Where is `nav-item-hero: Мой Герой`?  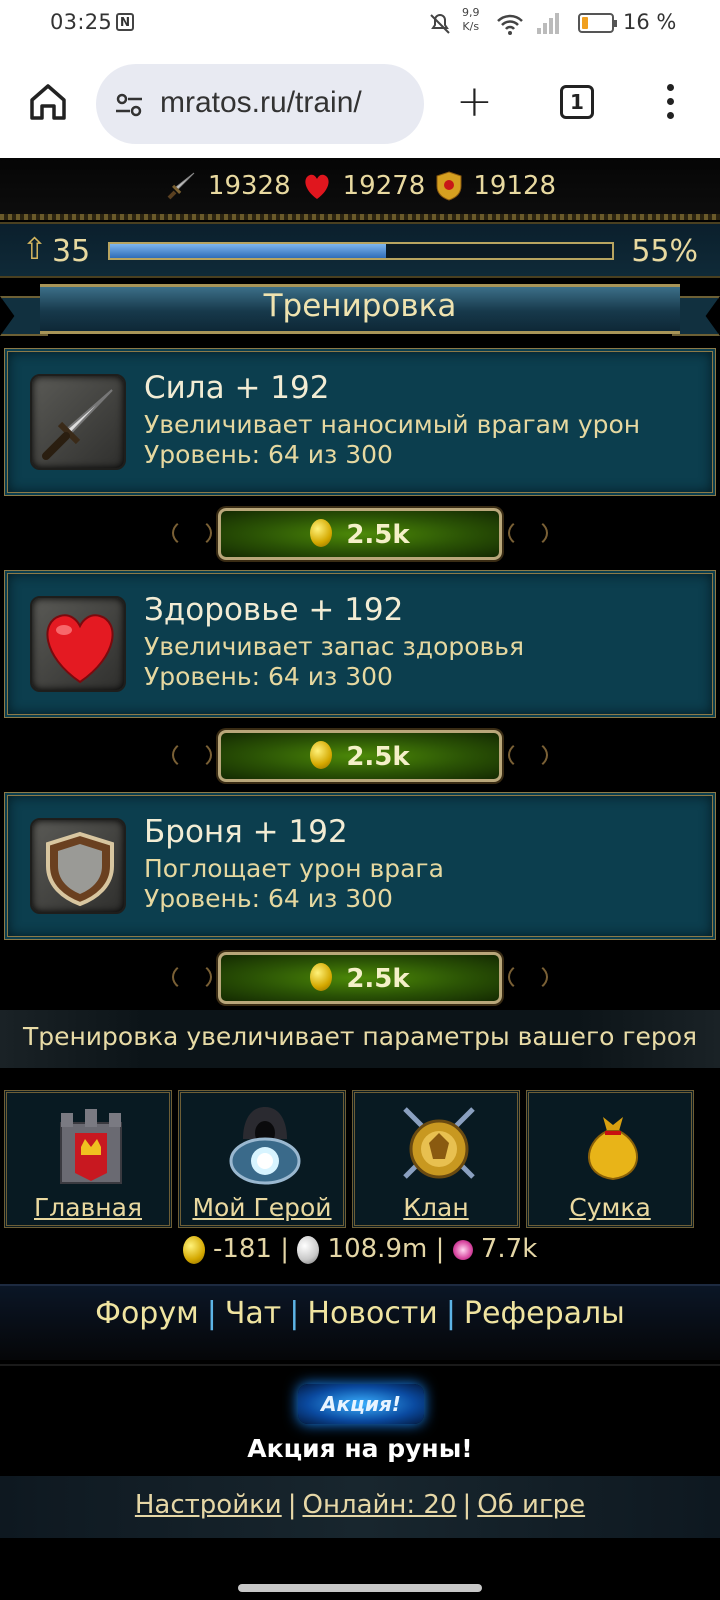
nav-item-hero: Мой Герой is located at coordinates (262, 1159).